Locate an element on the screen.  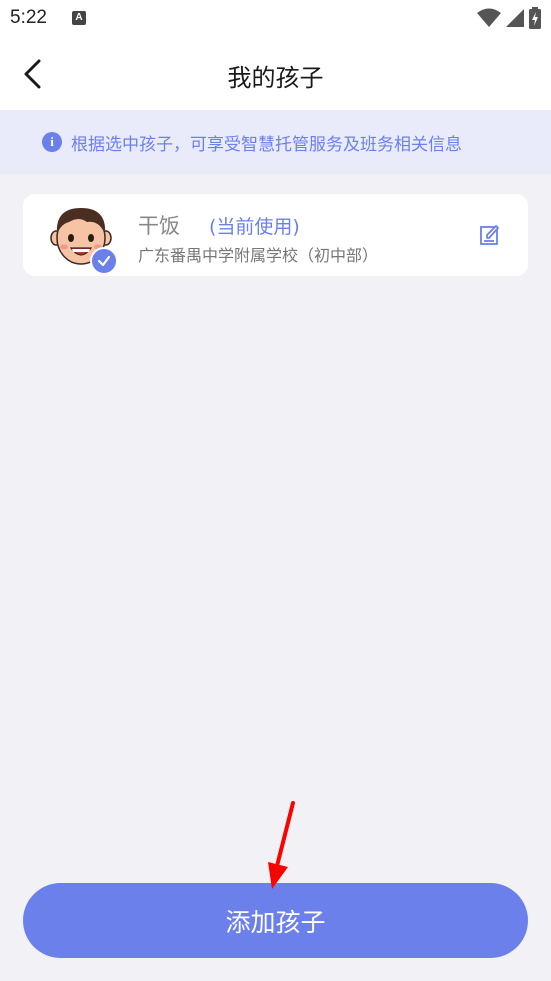
annotation-arrow is located at coordinates (281, 845).